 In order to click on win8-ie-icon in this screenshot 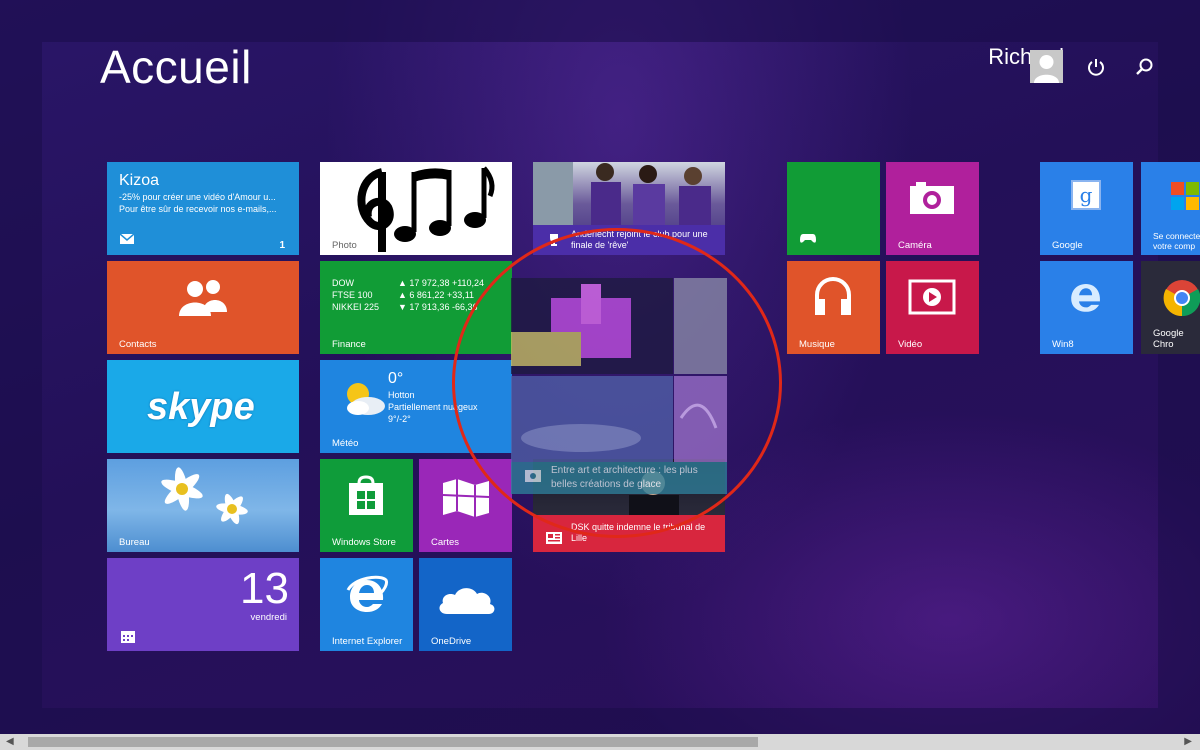, I will do `click(1085, 297)`.